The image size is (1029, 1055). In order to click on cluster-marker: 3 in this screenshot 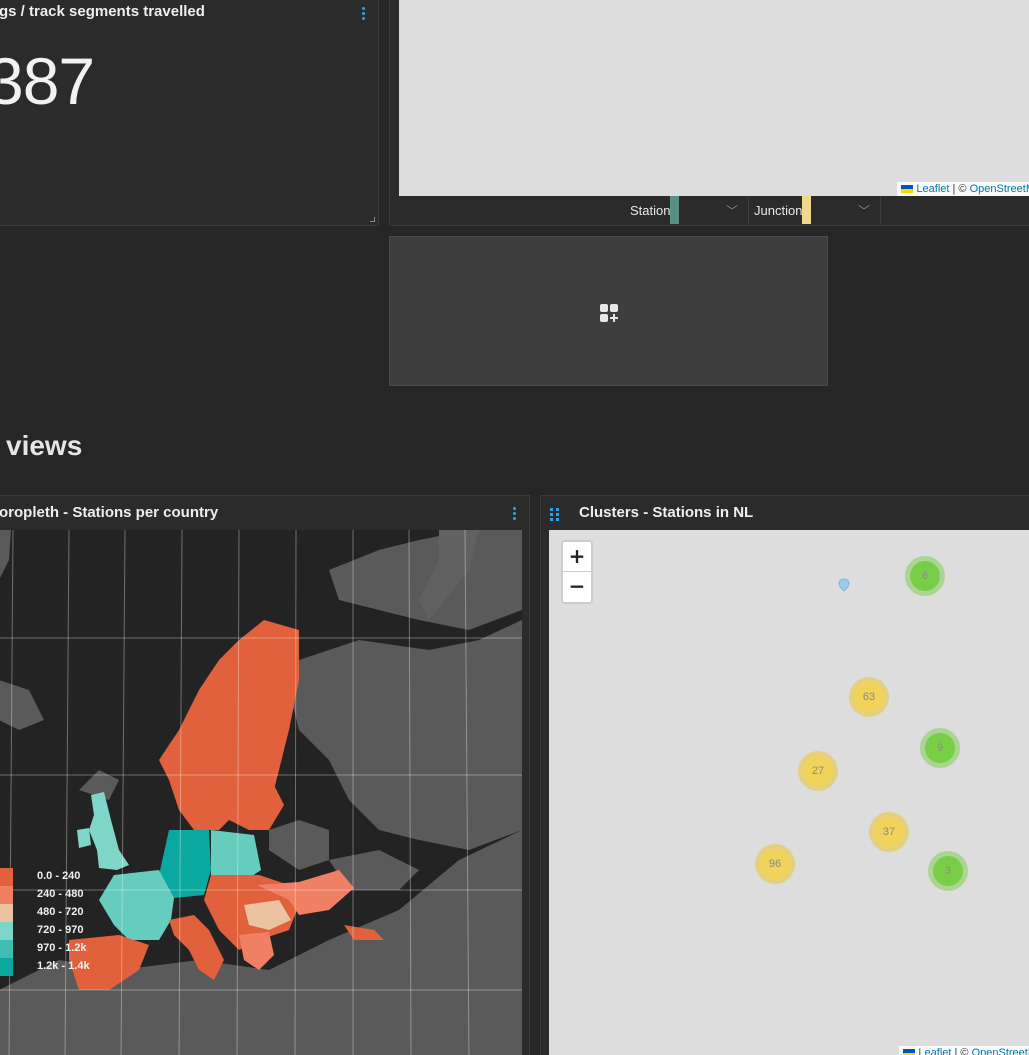, I will do `click(948, 871)`.